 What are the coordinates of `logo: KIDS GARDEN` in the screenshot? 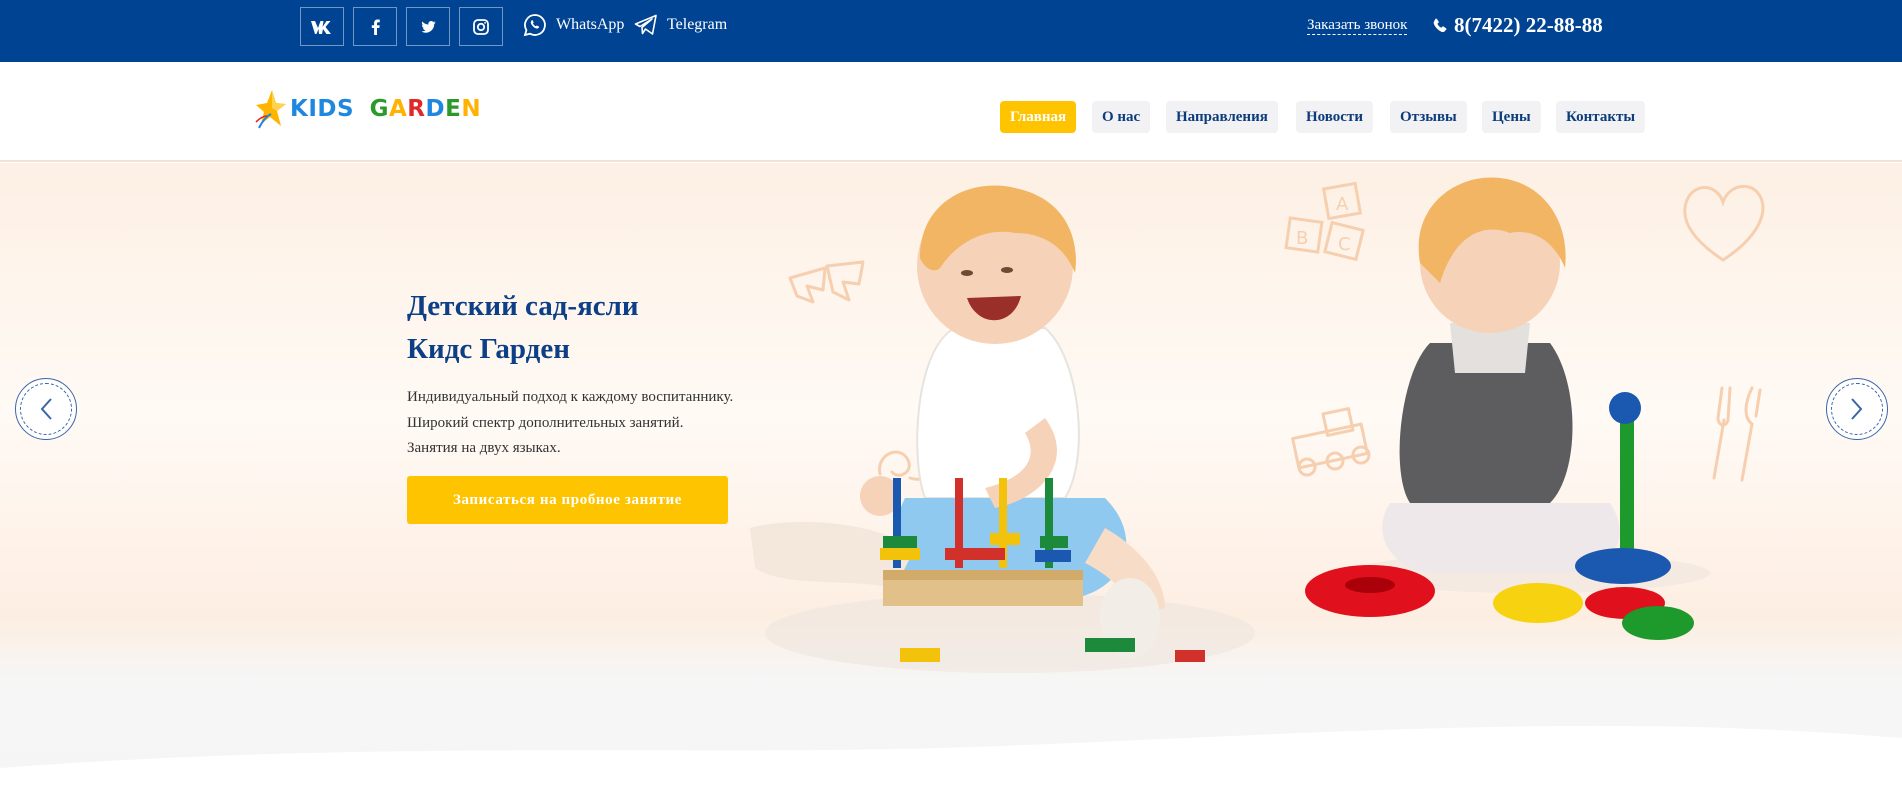 It's located at (368, 109).